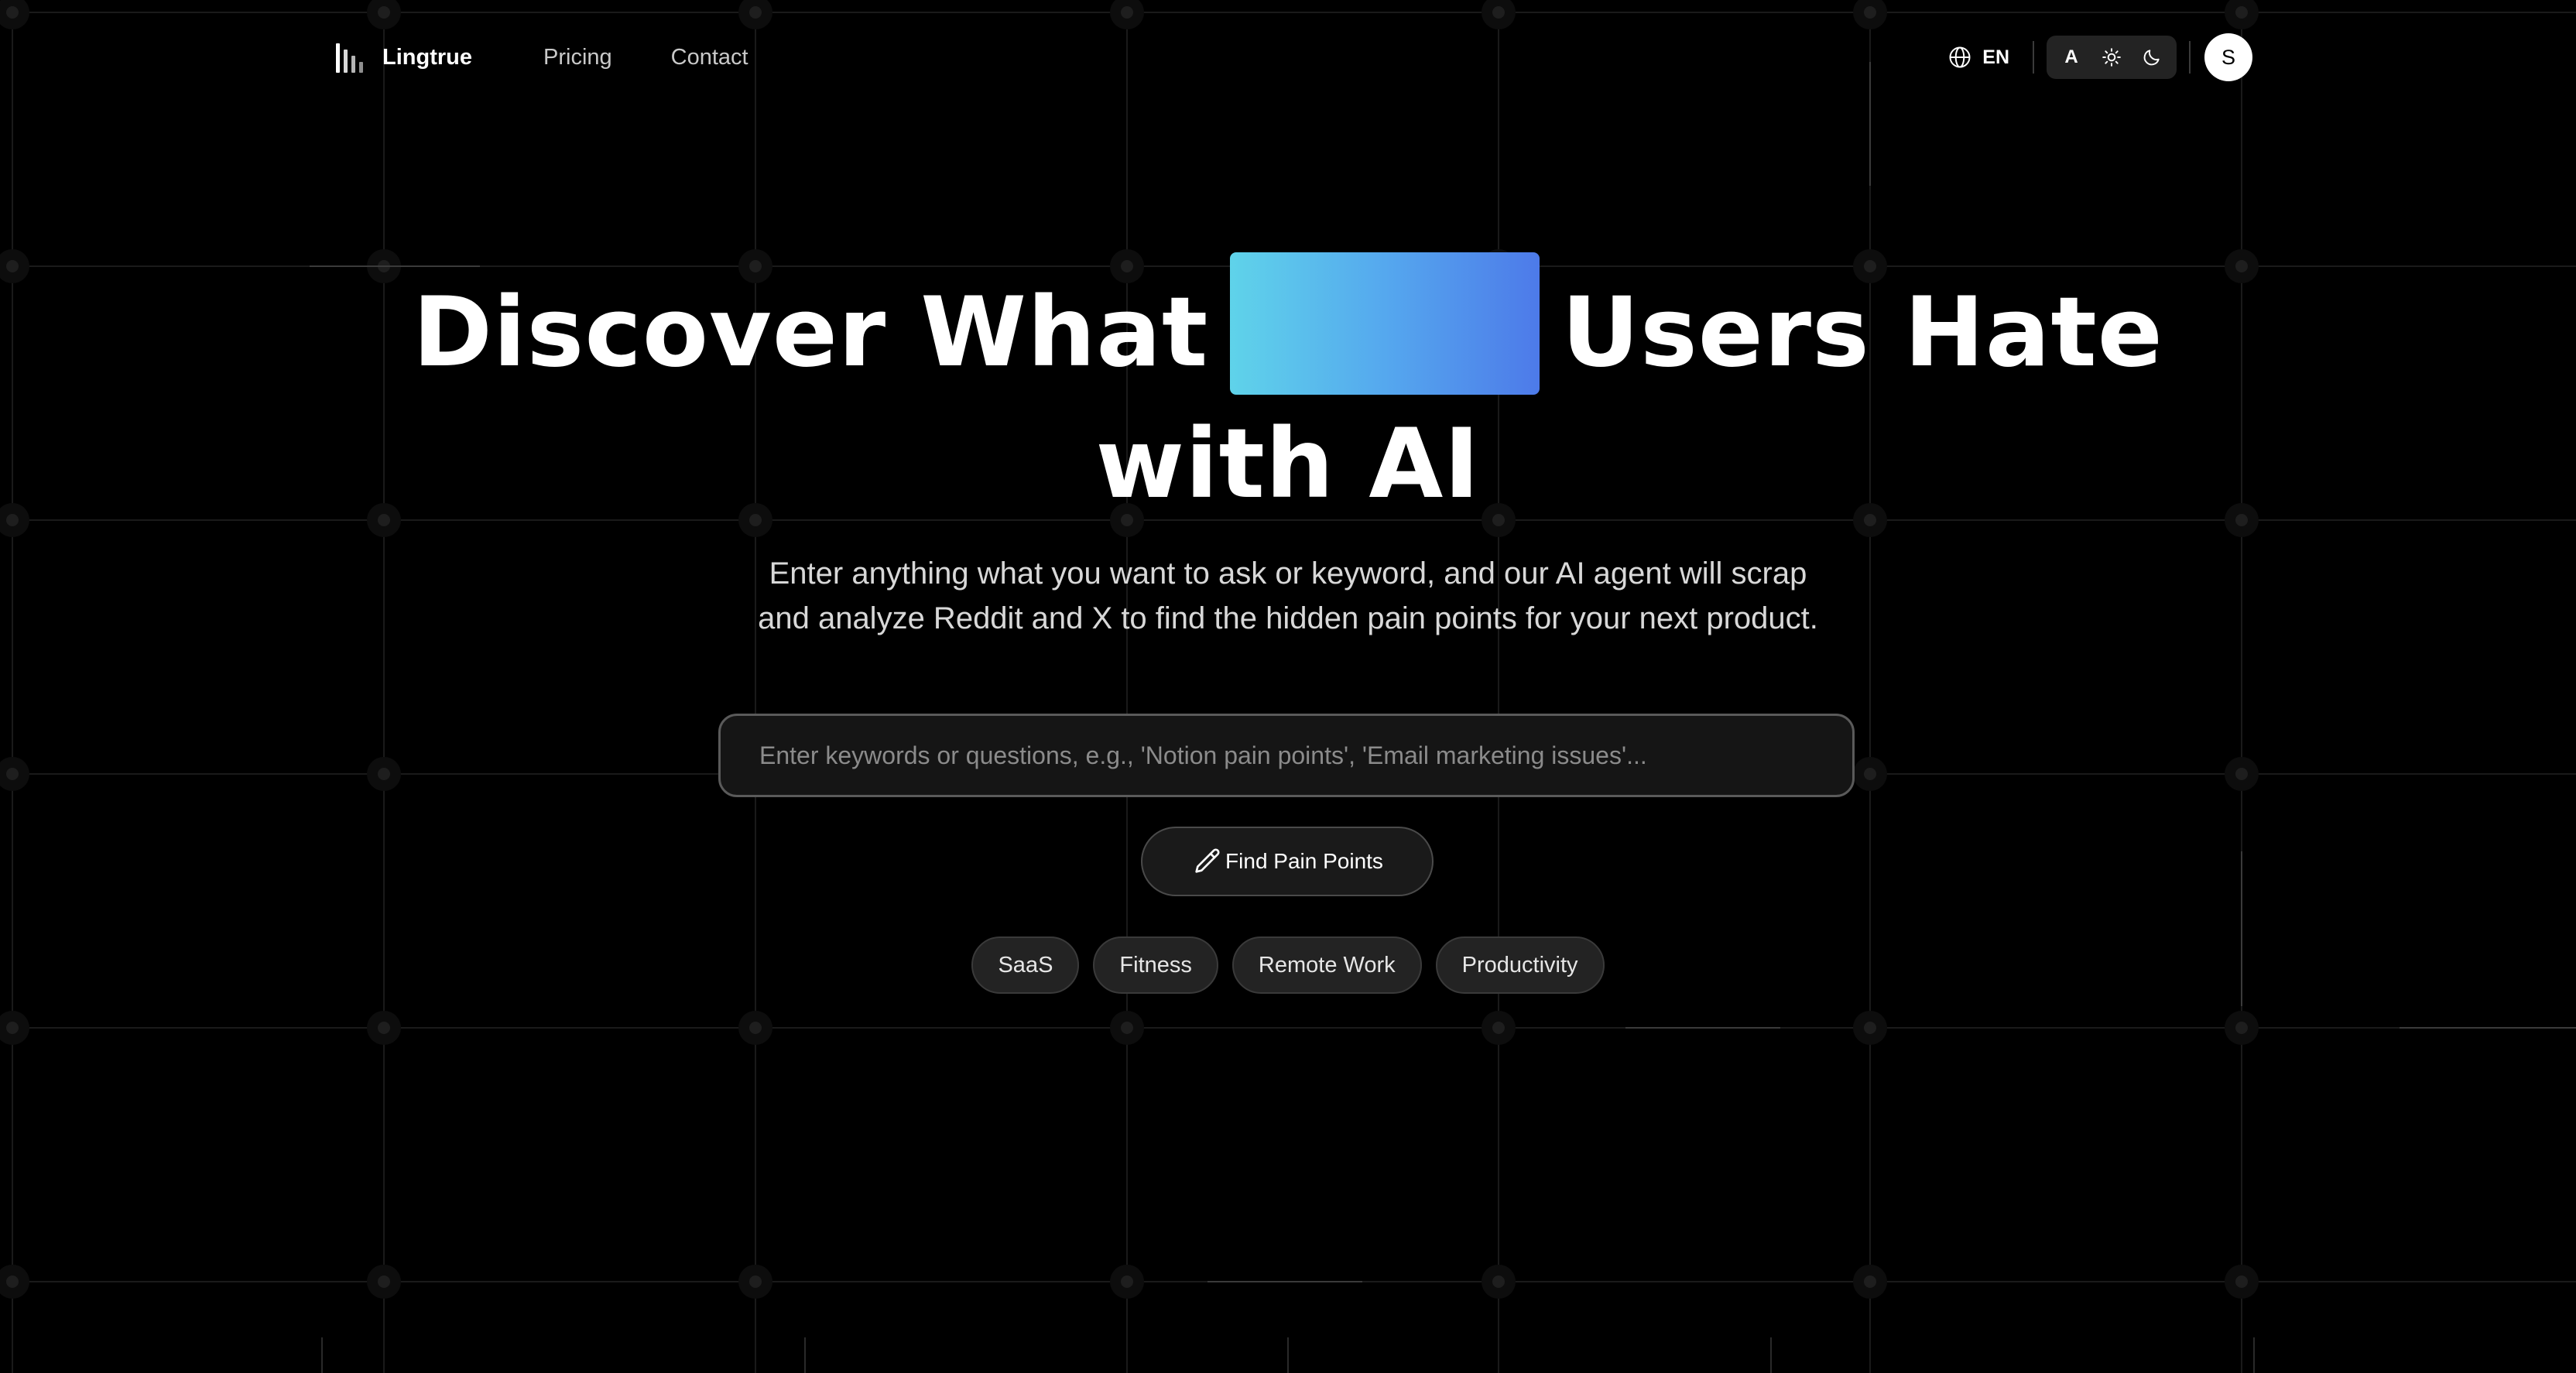 The width and height of the screenshot is (2576, 1373). I want to click on theme-auto-label: A, so click(2071, 56).